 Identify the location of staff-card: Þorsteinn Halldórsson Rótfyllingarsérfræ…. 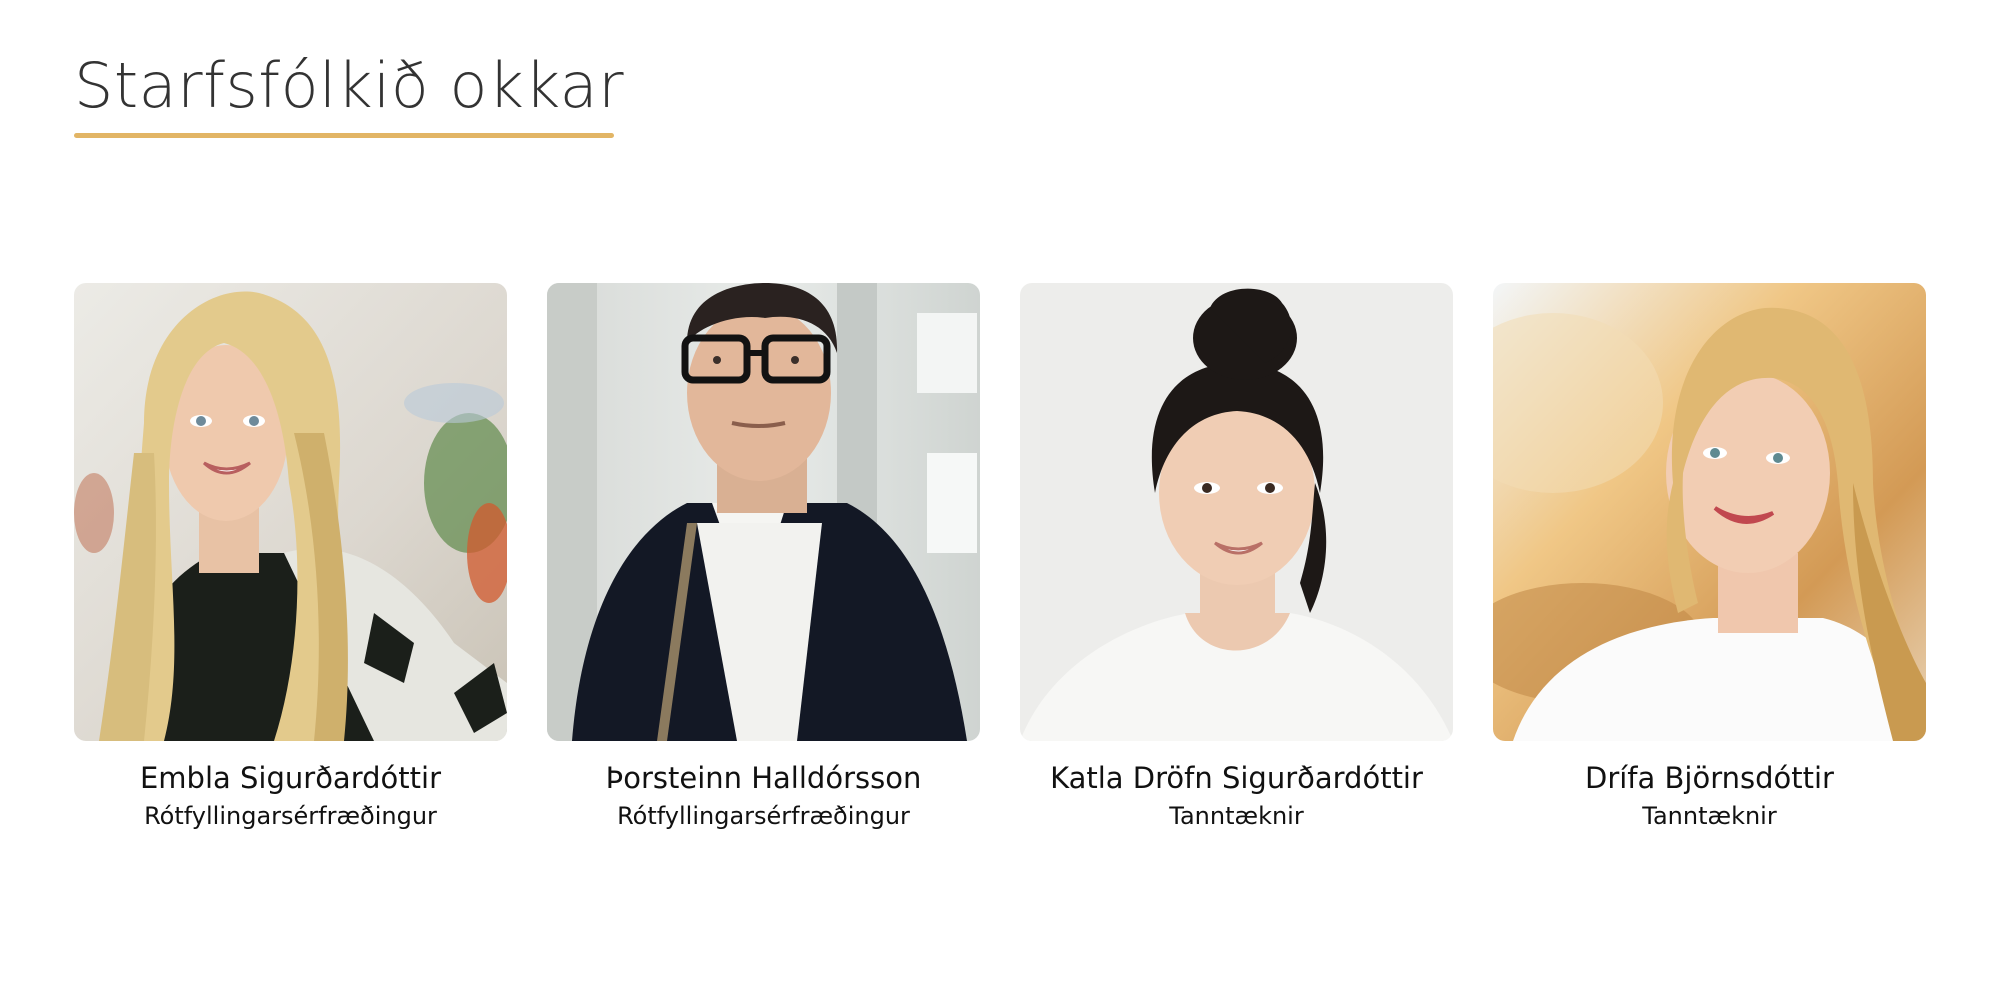
(763, 557).